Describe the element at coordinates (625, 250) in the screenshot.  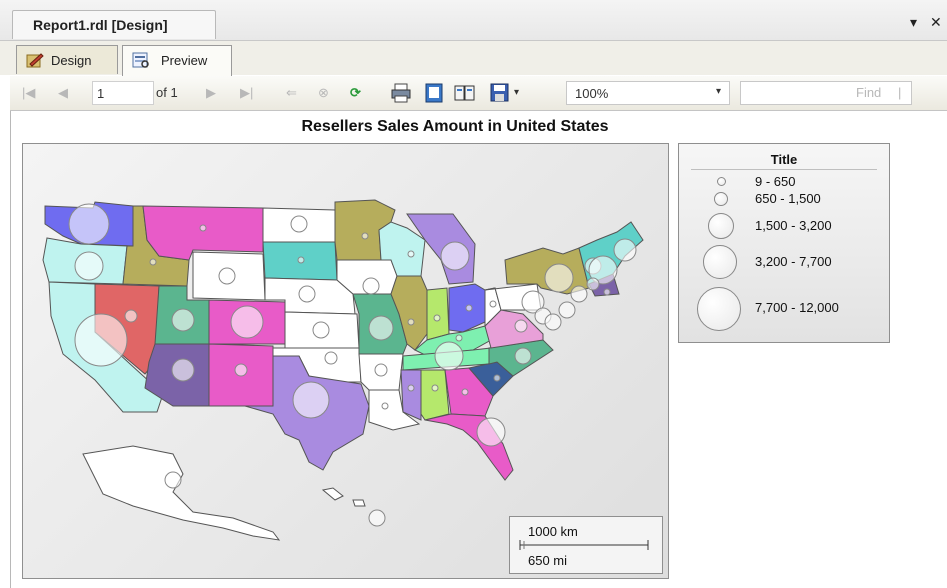
I see `bubble-me` at that location.